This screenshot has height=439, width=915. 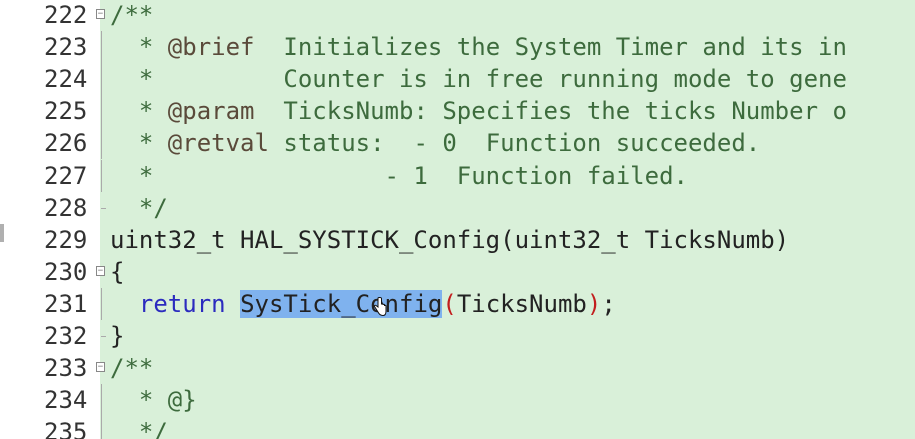 I want to click on selected-identifier: SysTick_Config, so click(x=341, y=303).